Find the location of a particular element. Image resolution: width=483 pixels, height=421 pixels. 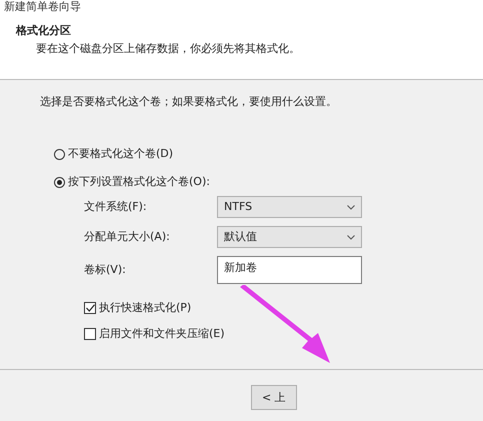

radio-label: 不要格式化这个卷(D) is located at coordinates (121, 154).